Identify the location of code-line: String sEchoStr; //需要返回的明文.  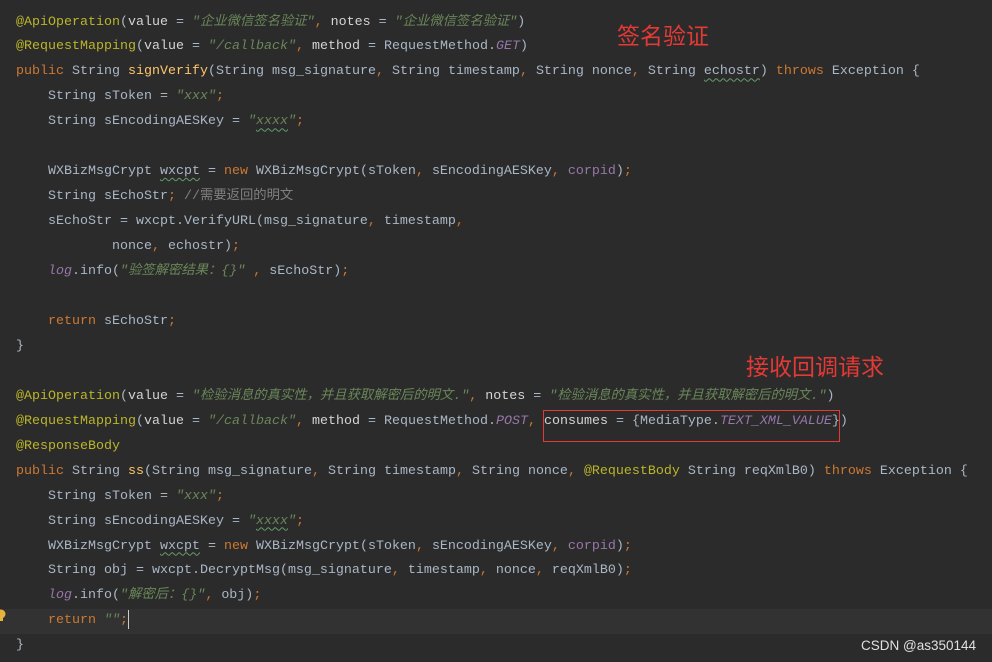
(496, 197).